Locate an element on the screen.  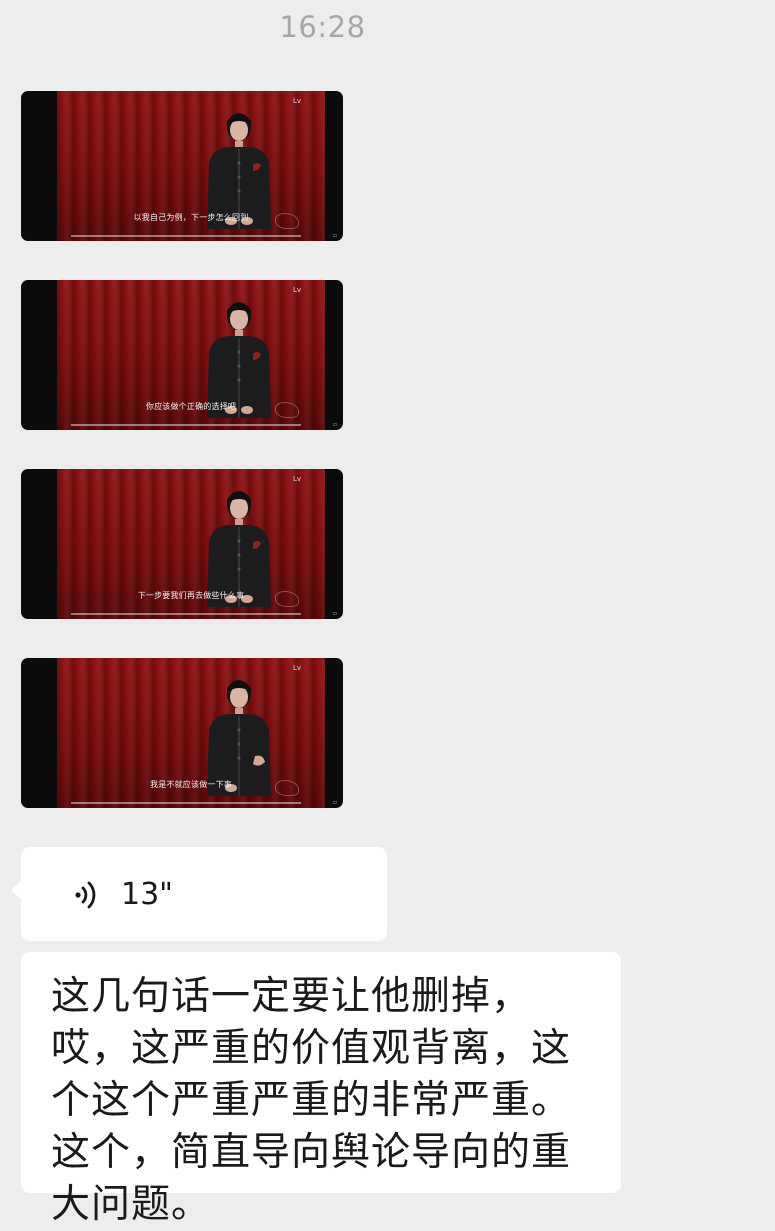
video-frame: Lv 你应该做个正确的选择吧 is located at coordinates (191, 355).